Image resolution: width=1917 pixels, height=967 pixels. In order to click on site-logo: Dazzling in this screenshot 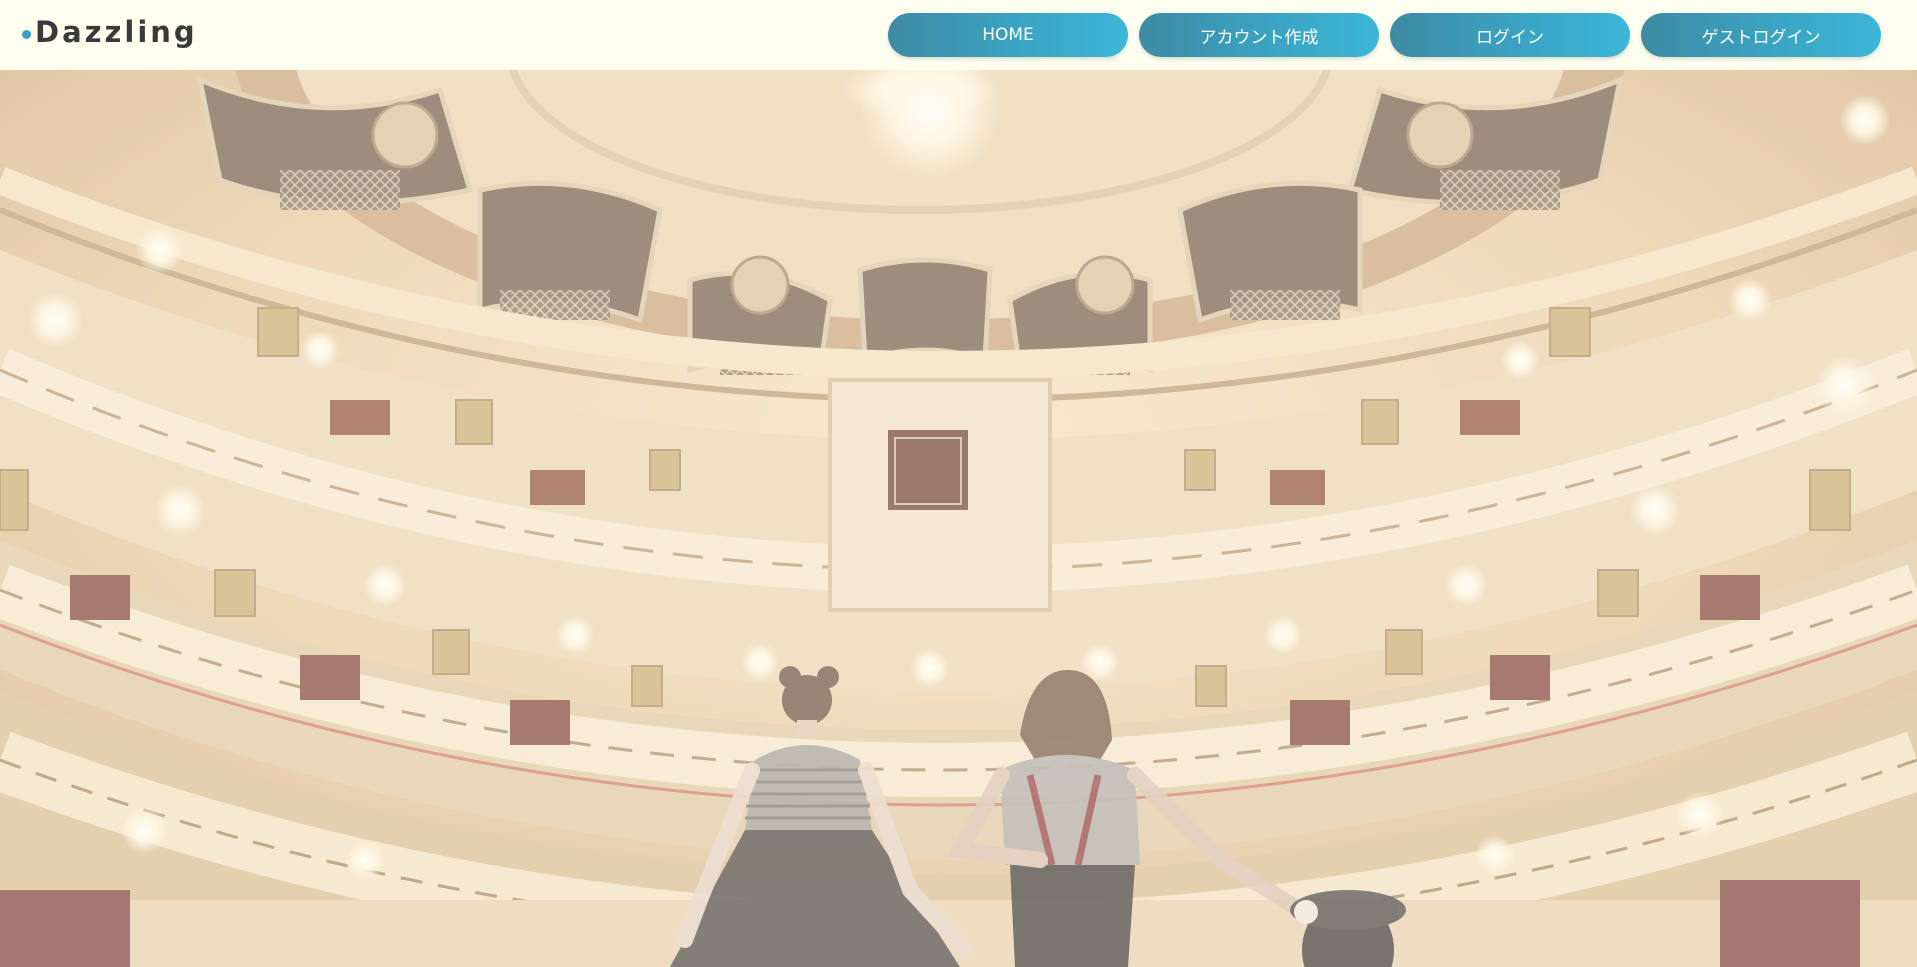, I will do `click(110, 32)`.